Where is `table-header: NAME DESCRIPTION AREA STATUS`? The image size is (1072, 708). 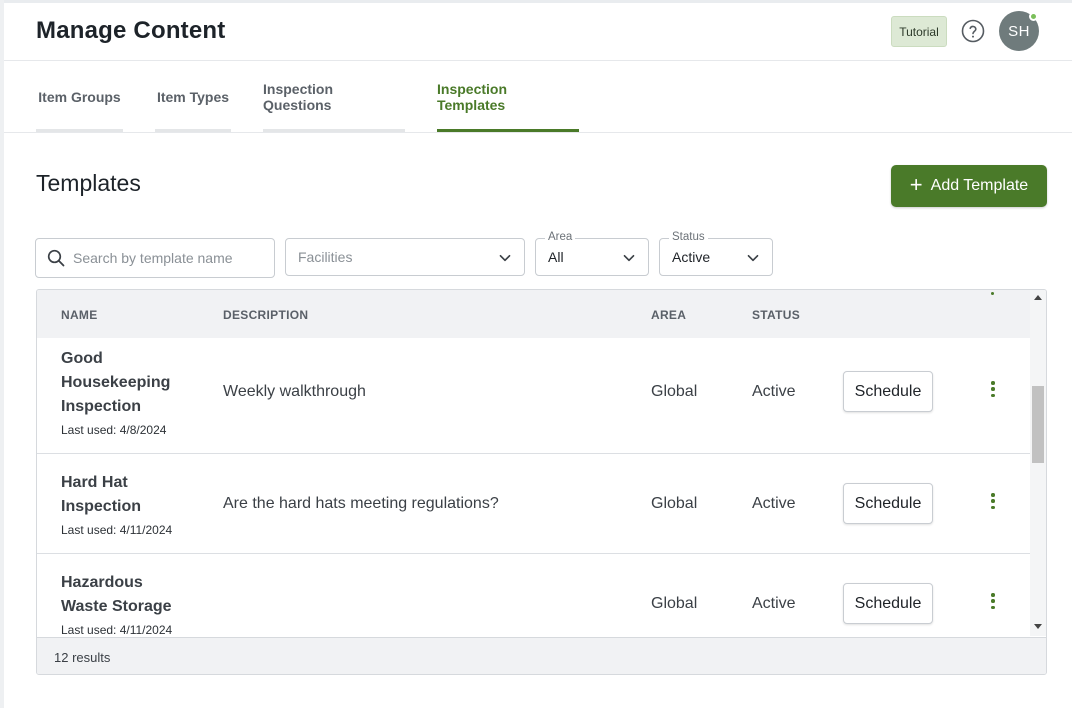
table-header: NAME DESCRIPTION AREA STATUS is located at coordinates (533, 314).